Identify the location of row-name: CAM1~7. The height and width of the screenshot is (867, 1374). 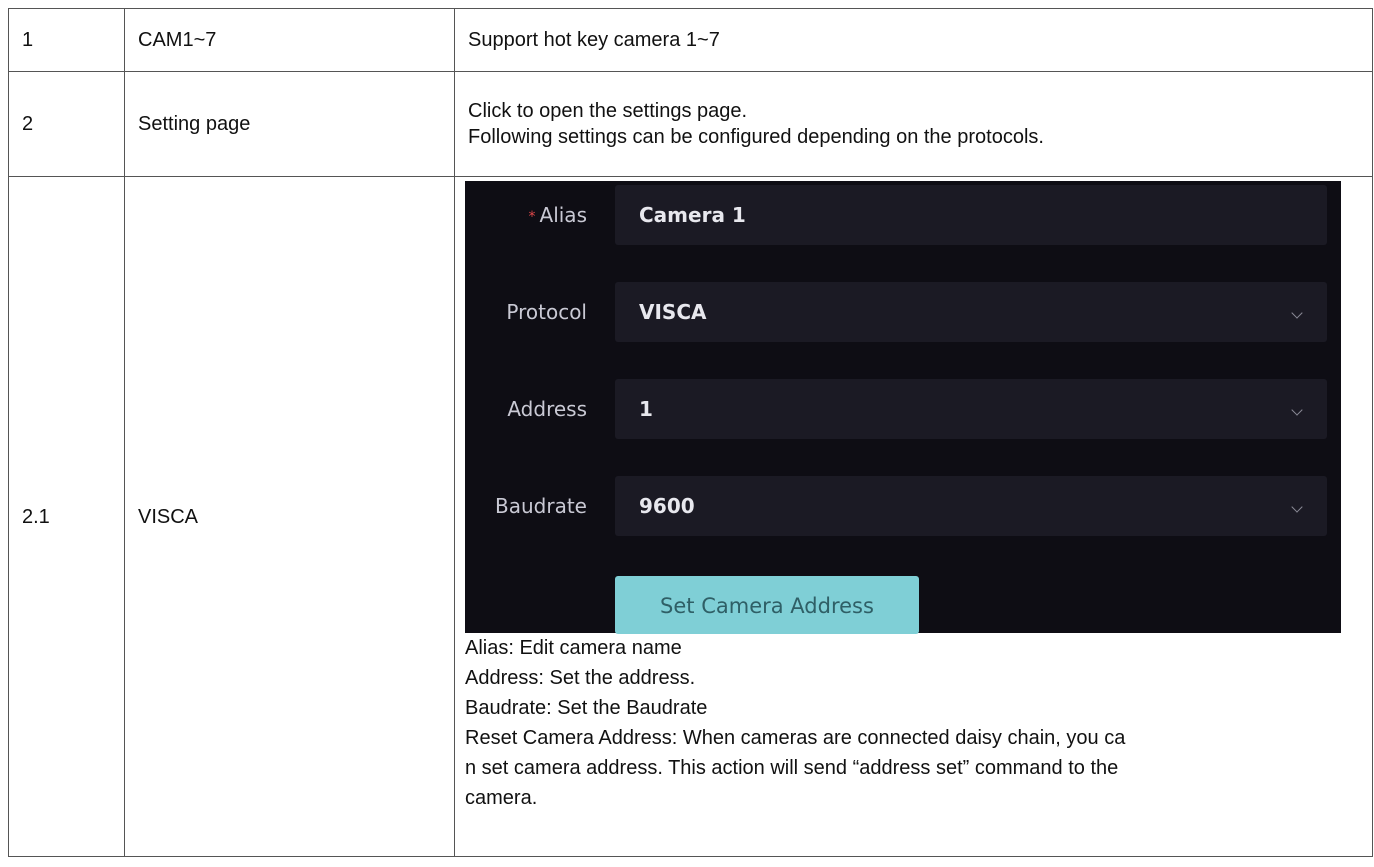
(289, 40).